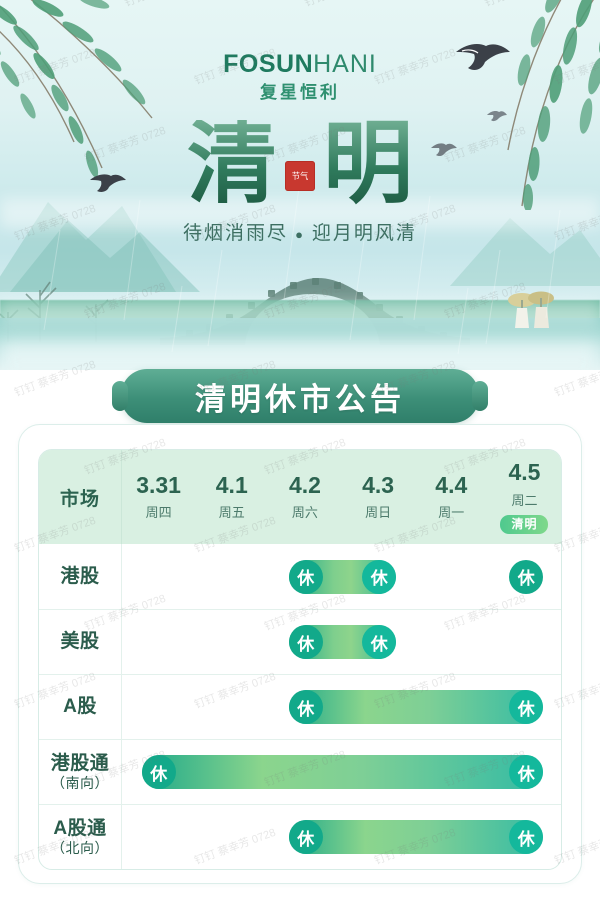  Describe the element at coordinates (300, 92) in the screenshot. I see `brand-logo-cn: 复星恒利` at that location.